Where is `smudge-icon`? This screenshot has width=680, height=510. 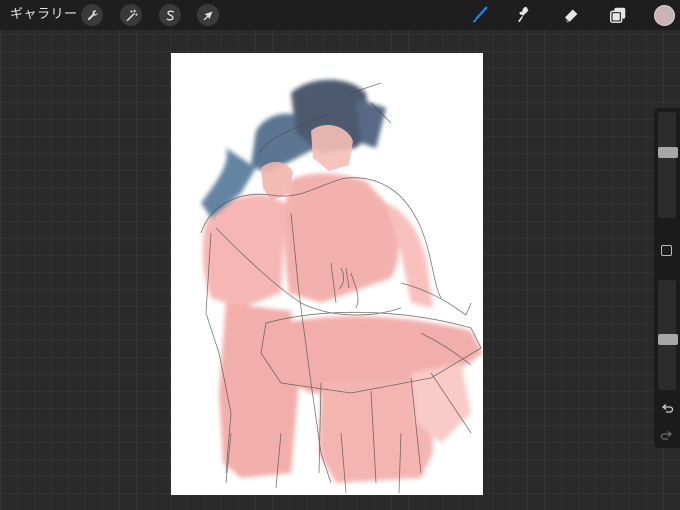 smudge-icon is located at coordinates (524, 15).